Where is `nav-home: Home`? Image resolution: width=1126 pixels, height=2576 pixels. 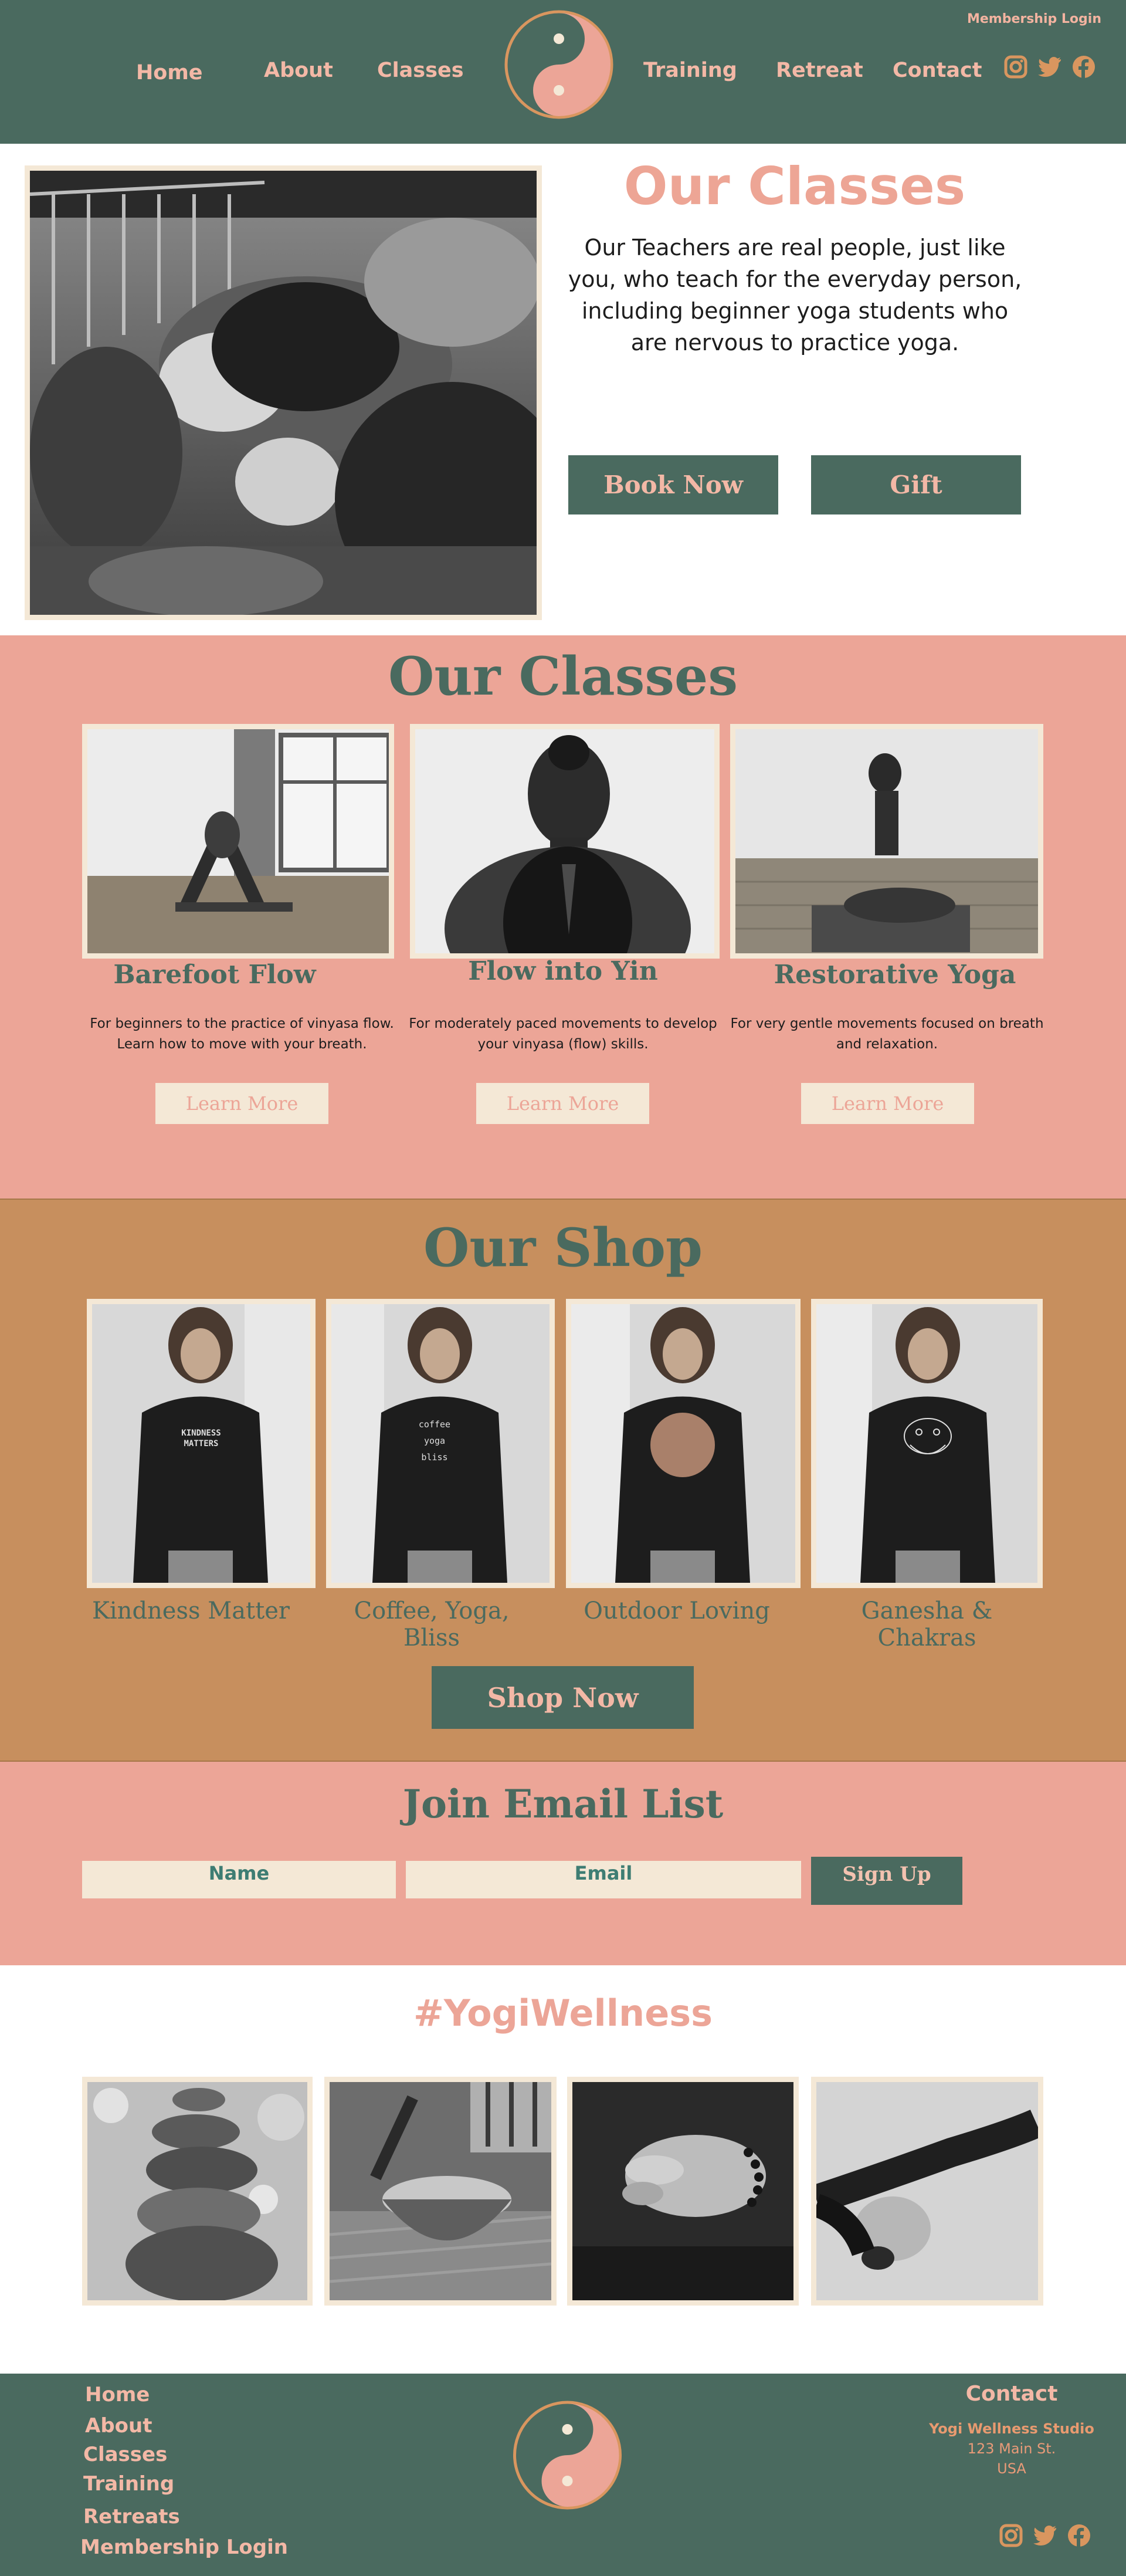
nav-home: Home is located at coordinates (169, 72).